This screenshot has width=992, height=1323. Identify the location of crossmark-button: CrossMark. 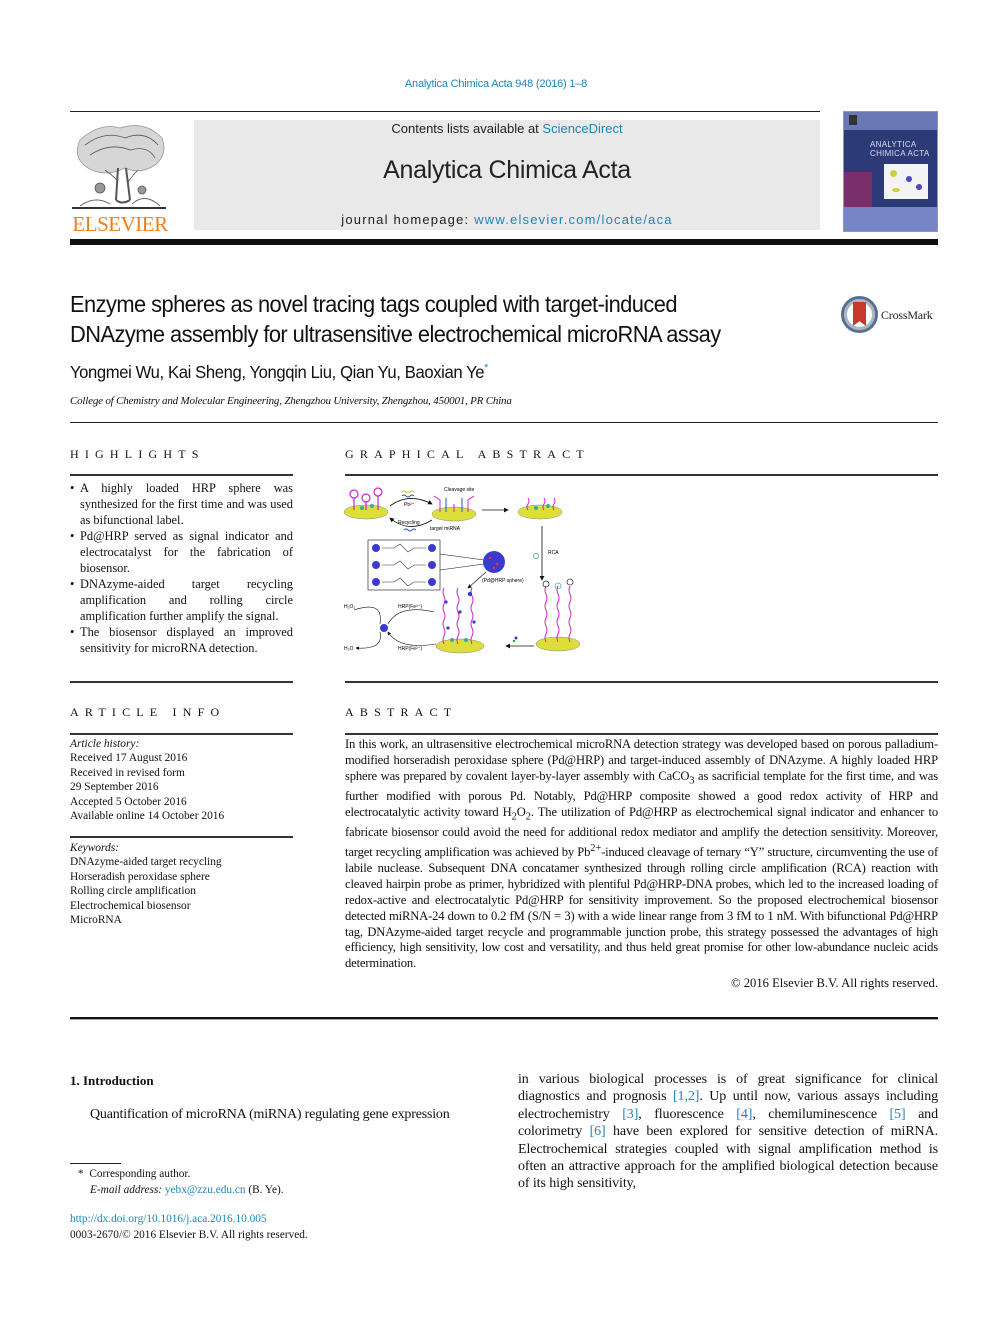
(891, 315).